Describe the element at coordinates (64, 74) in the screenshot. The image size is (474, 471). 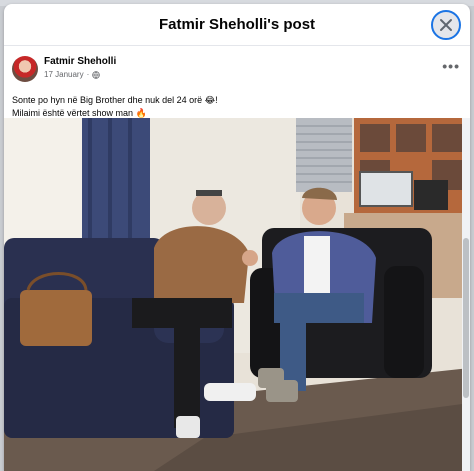
I see `post-date: 17 January` at that location.